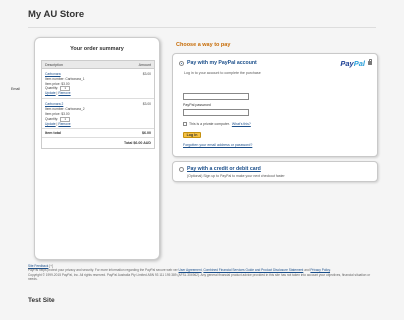  What do you see at coordinates (352, 63) in the screenshot?
I see `paypal-logo: PayPal` at bounding box center [352, 63].